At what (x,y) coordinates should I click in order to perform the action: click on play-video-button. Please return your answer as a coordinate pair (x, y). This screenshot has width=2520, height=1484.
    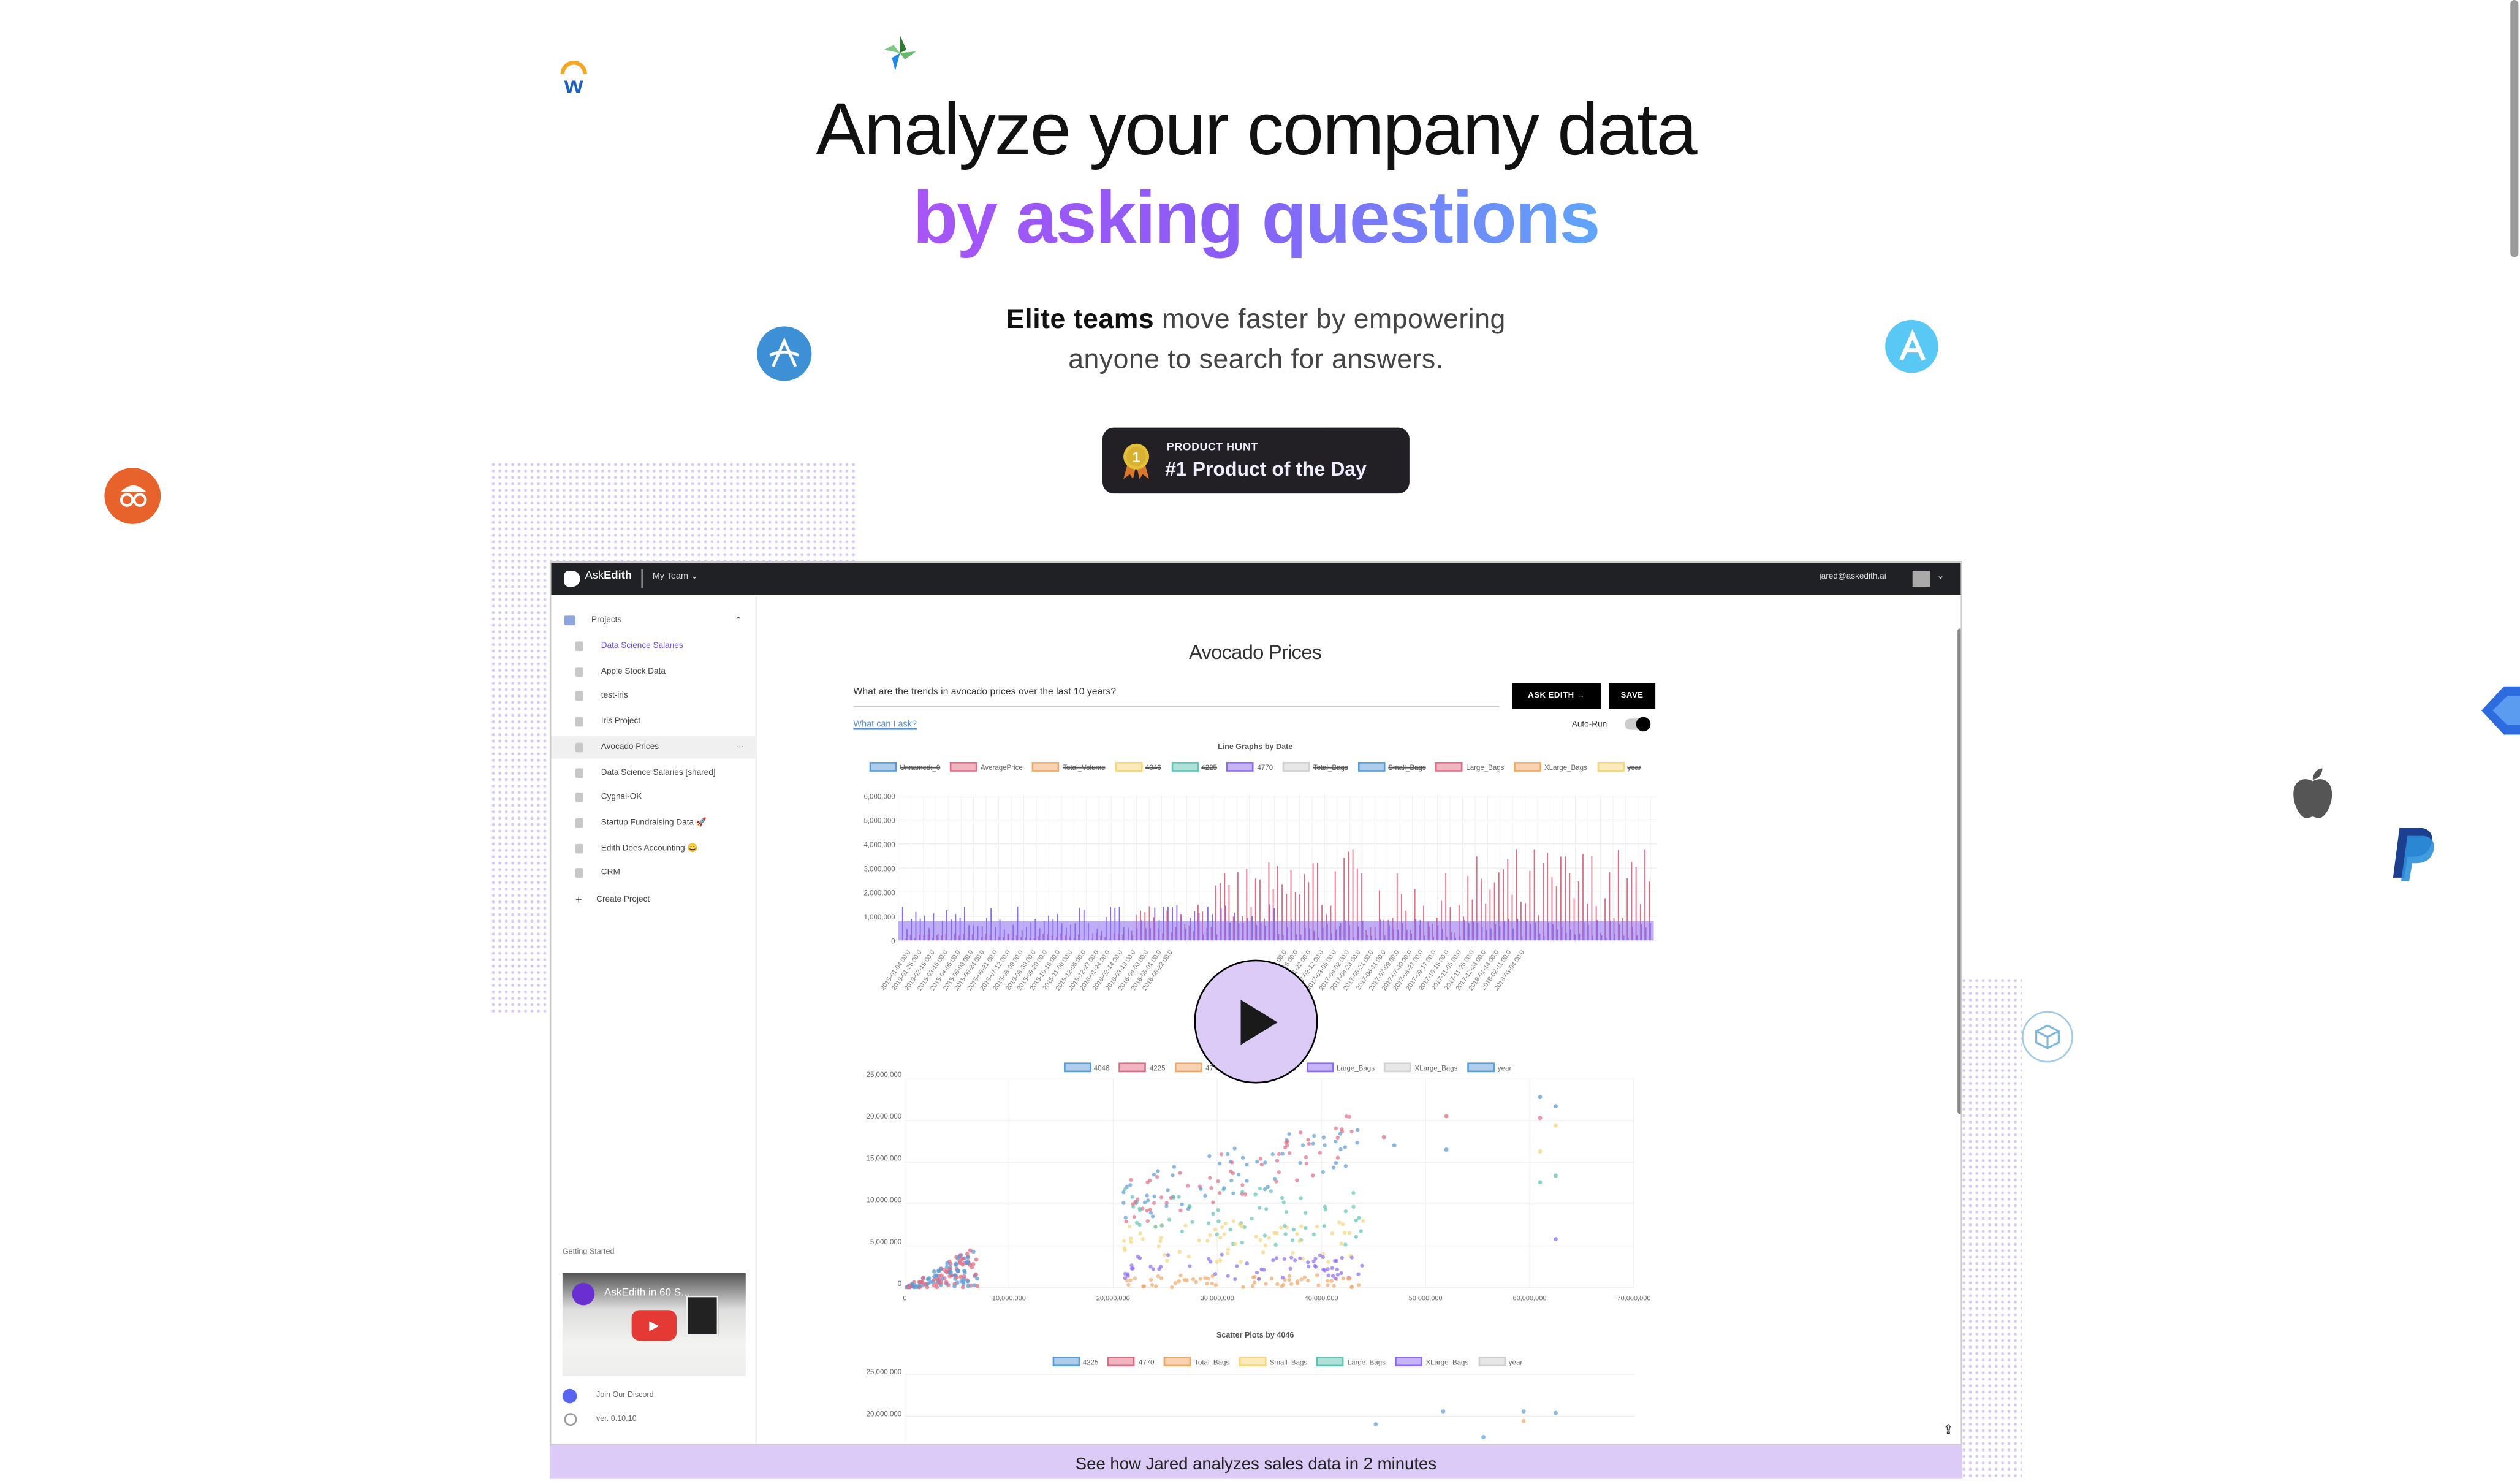
    Looking at the image, I should click on (1256, 1021).